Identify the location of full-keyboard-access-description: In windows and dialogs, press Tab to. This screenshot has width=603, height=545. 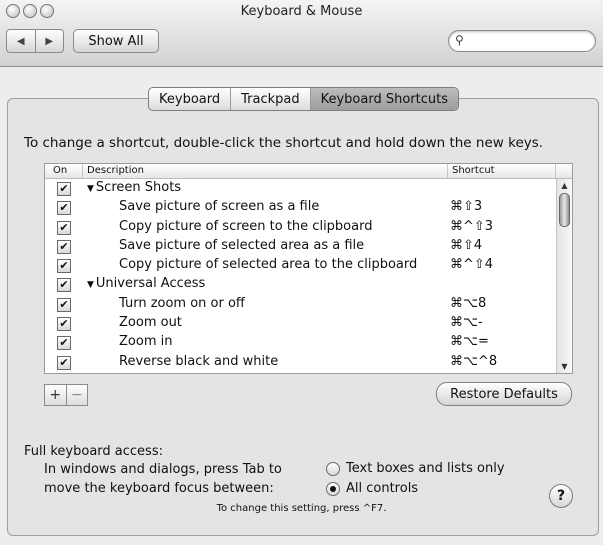
(163, 469).